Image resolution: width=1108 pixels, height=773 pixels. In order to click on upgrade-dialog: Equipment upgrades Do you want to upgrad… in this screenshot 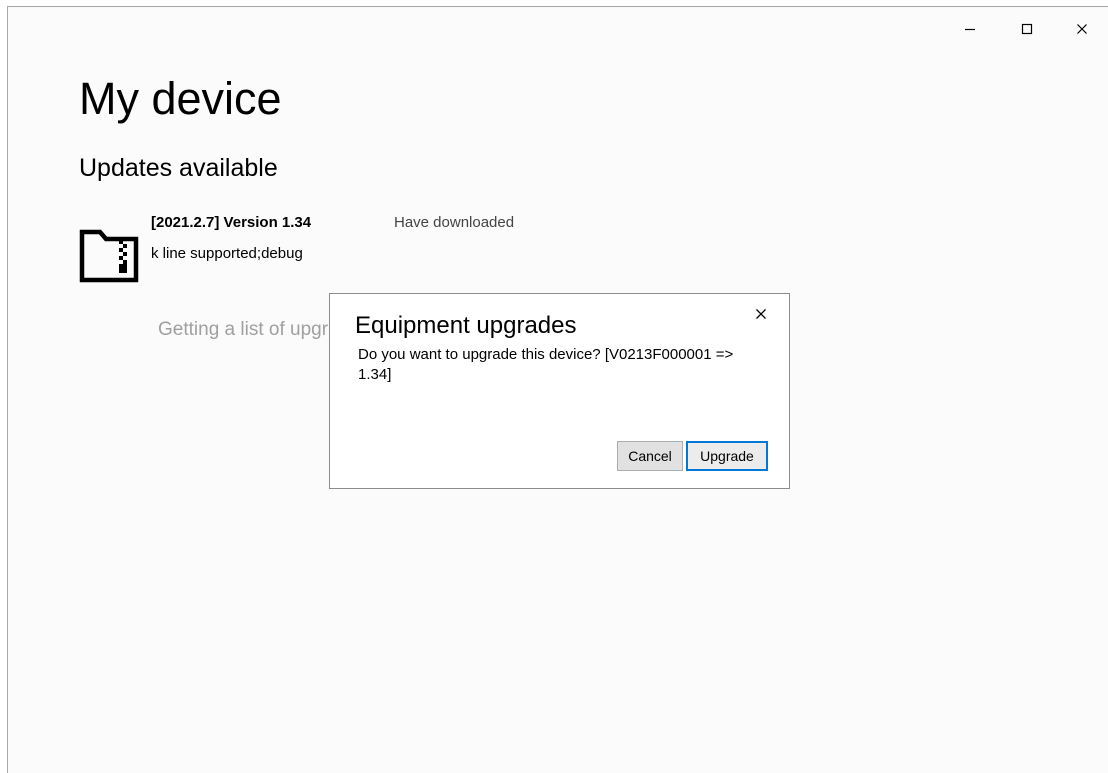, I will do `click(559, 391)`.